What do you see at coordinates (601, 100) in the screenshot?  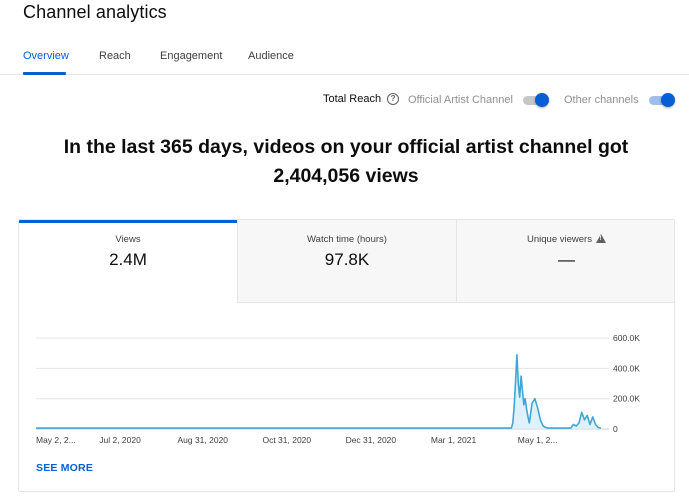 I see `other-channels-label: Other channels` at bounding box center [601, 100].